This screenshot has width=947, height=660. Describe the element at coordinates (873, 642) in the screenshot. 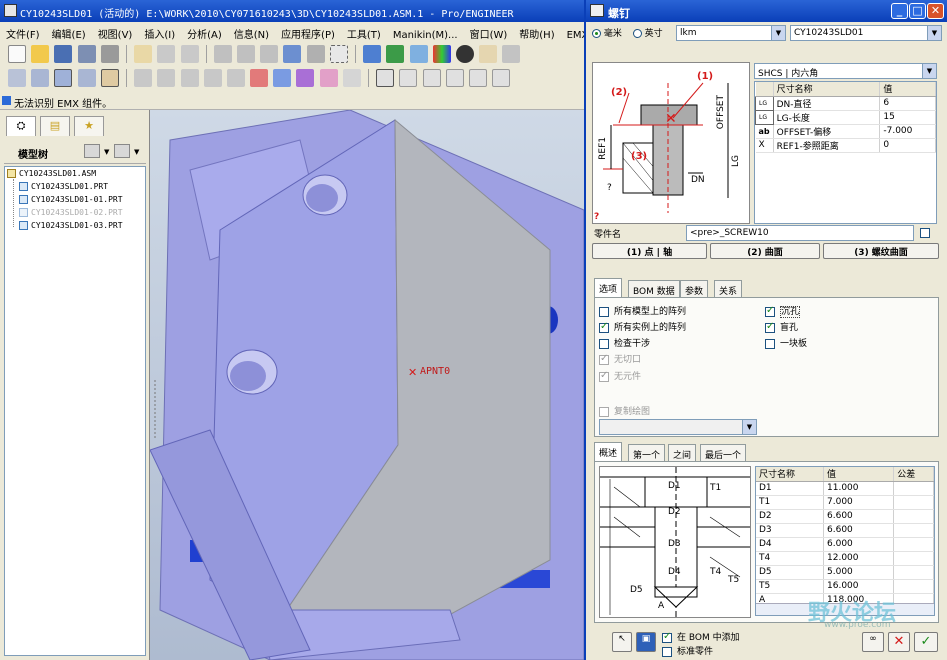

I see `preview-button: ∞` at that location.